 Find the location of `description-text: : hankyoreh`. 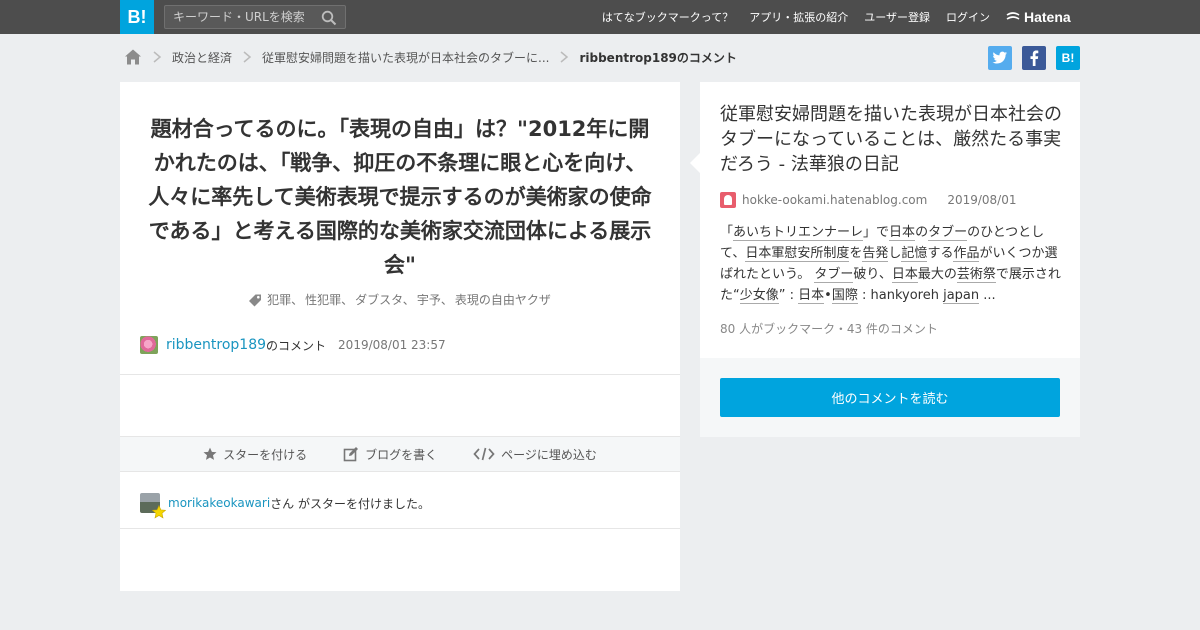

description-text: : hankyoreh is located at coordinates (900, 295).